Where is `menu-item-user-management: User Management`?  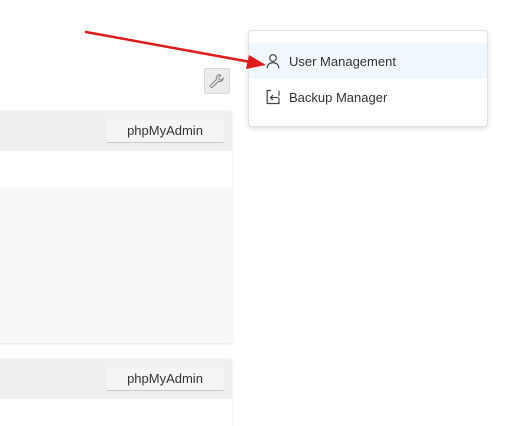
menu-item-user-management: User Management is located at coordinates (368, 61).